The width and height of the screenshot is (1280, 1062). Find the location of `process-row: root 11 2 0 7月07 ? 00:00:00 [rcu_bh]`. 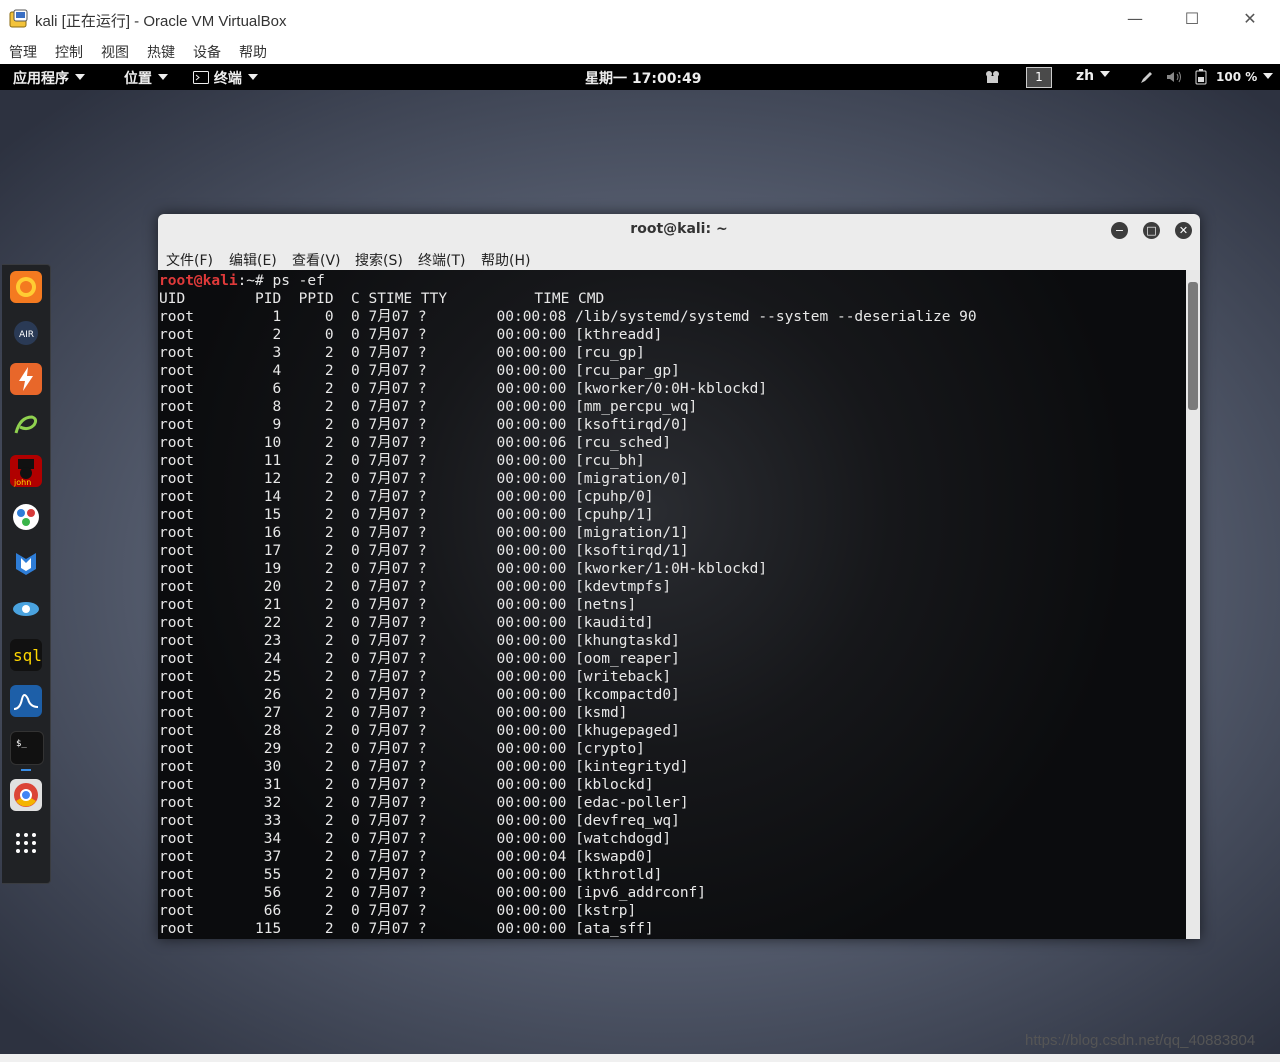

process-row: root 11 2 0 7月07 ? 00:00:00 [rcu_bh] is located at coordinates (402, 461).